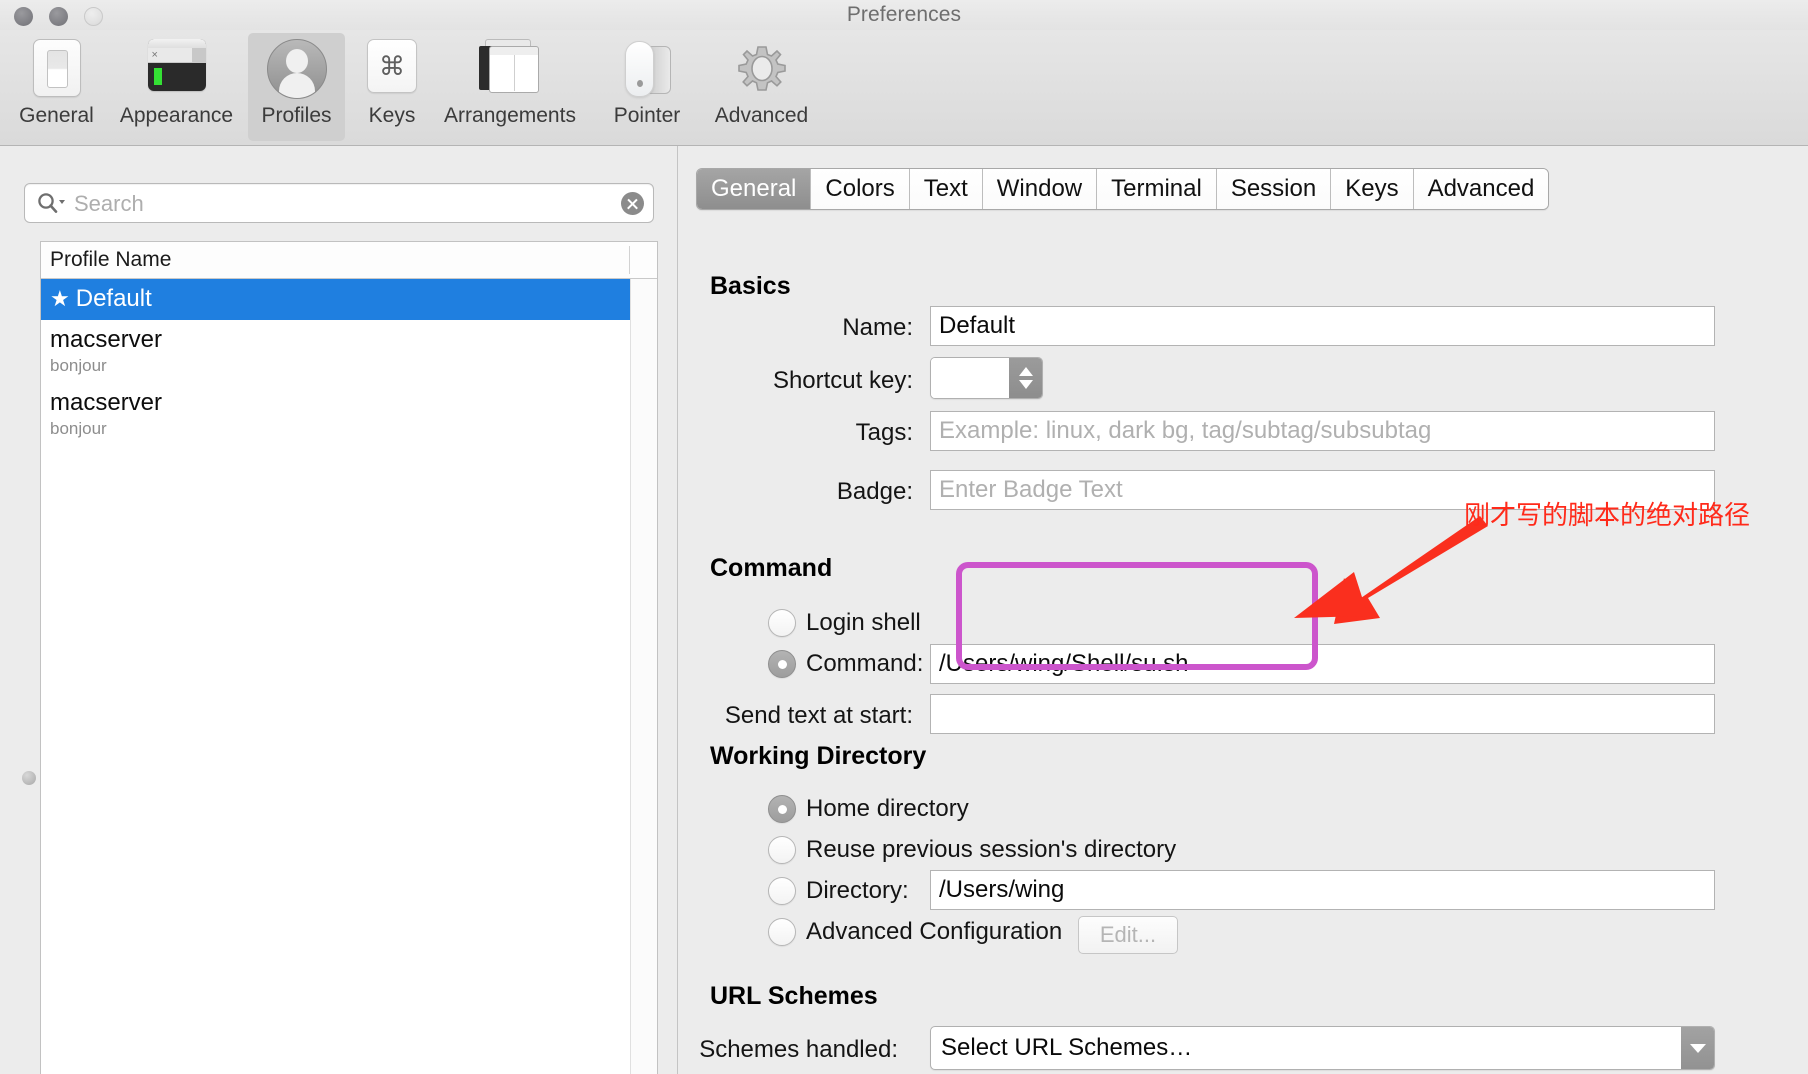  I want to click on send-text-at-start-field, so click(1322, 714).